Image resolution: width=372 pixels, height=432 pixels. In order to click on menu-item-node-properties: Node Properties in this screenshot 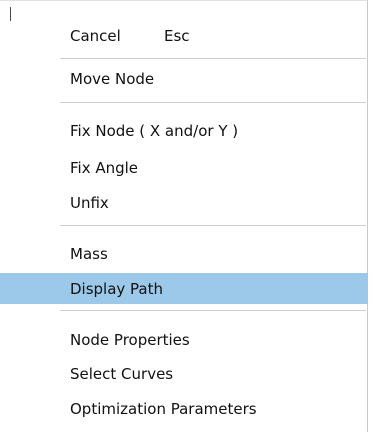, I will do `click(184, 339)`.